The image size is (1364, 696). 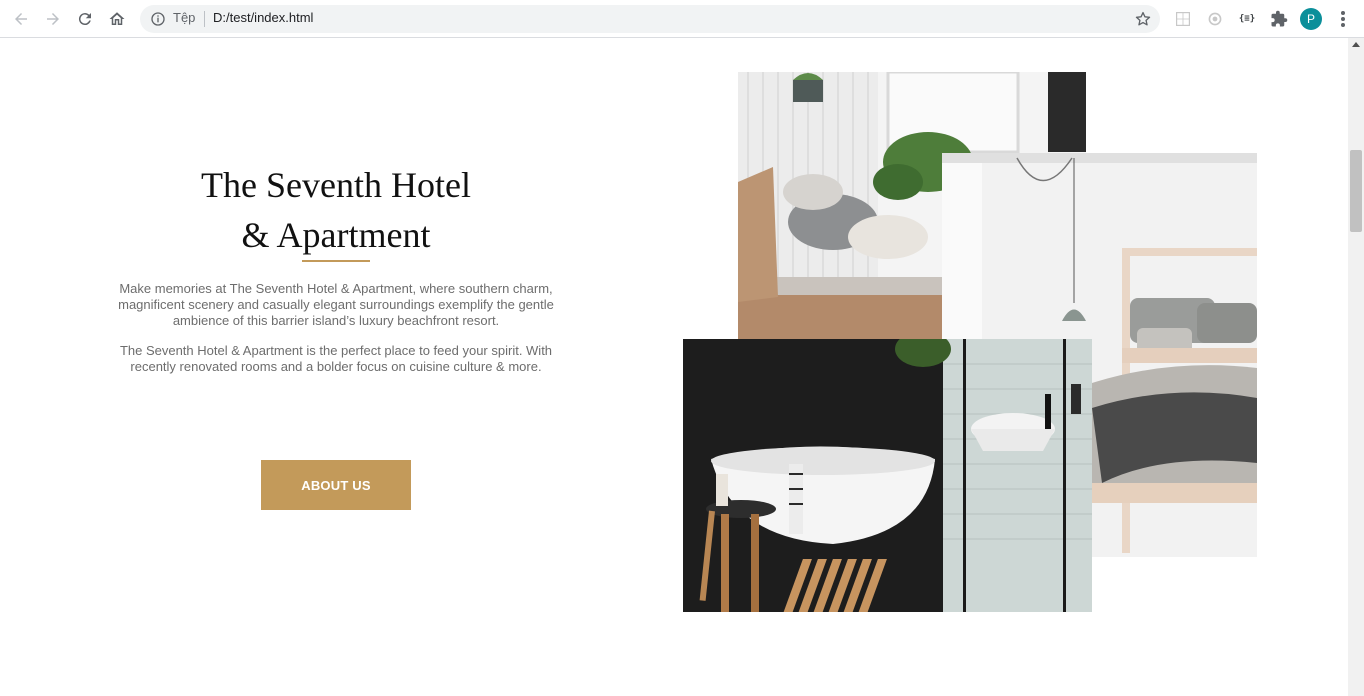 What do you see at coordinates (650, 19) in the screenshot?
I see `address-bar: Tệp D:/test/index.html` at bounding box center [650, 19].